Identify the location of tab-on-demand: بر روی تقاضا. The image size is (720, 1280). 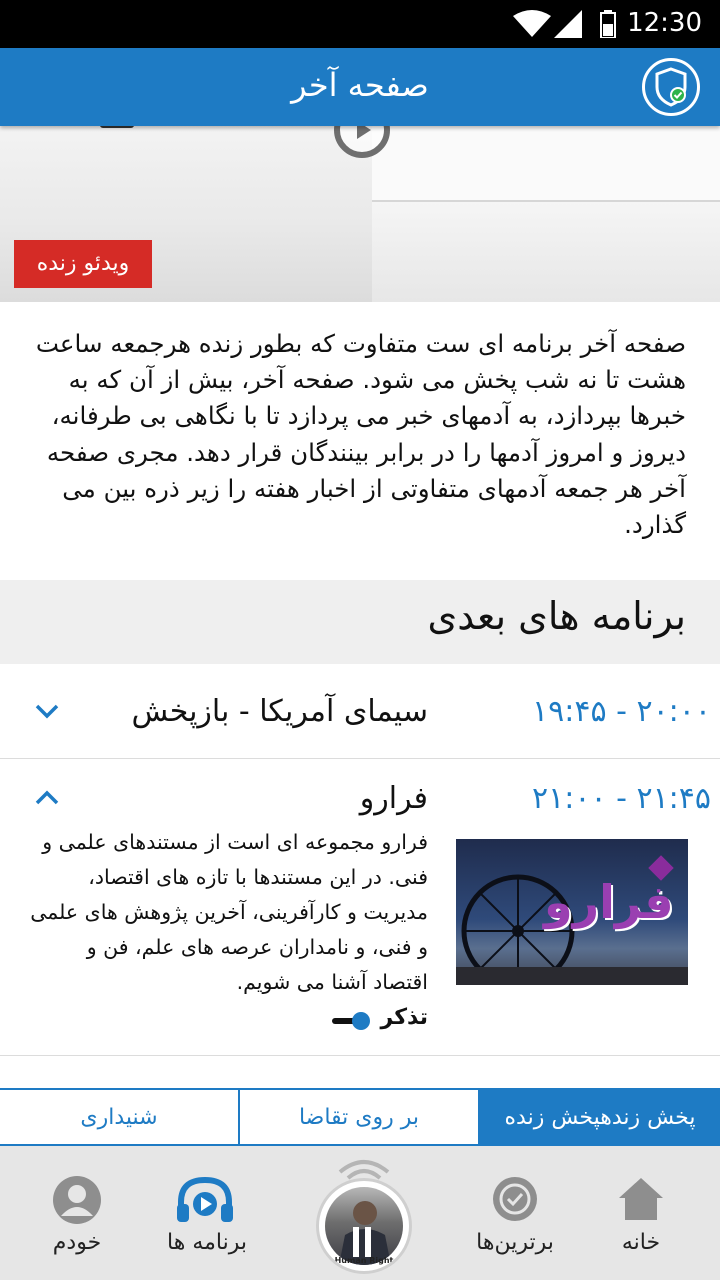
(360, 1118).